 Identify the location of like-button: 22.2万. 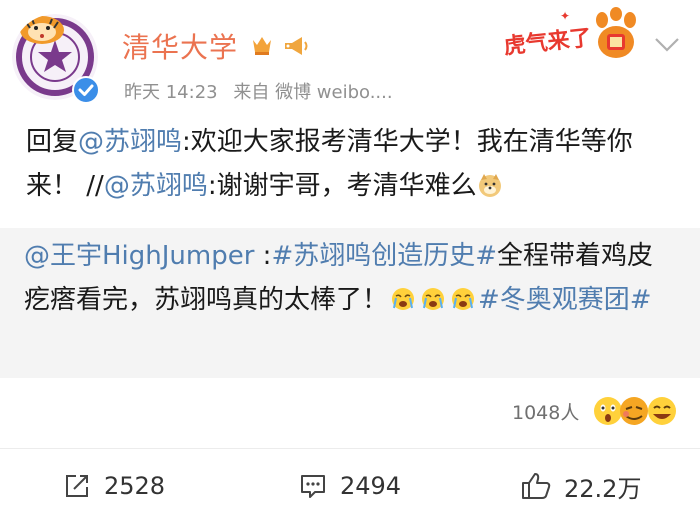
(580, 486).